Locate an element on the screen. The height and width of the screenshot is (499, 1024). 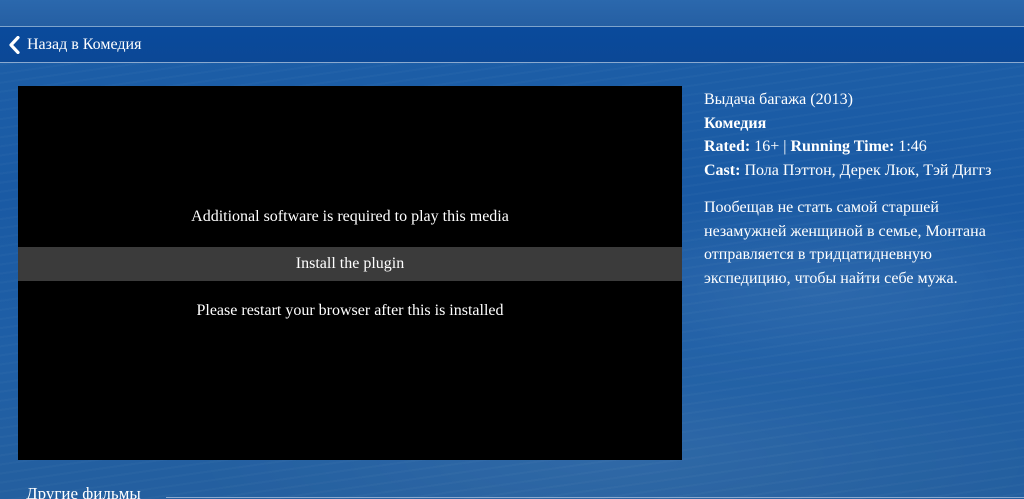
rated-label: Rated: is located at coordinates (727, 146).